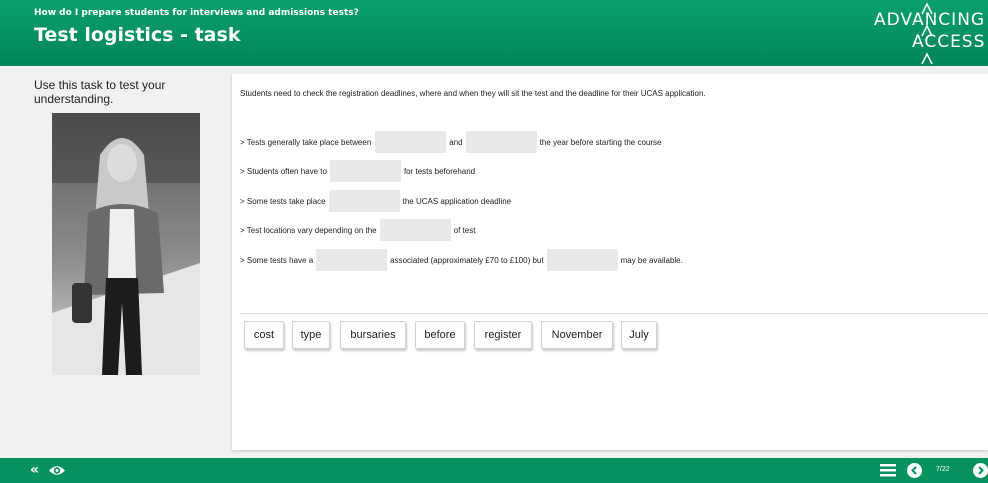  Describe the element at coordinates (888, 470) in the screenshot. I see `menu-icon` at that location.